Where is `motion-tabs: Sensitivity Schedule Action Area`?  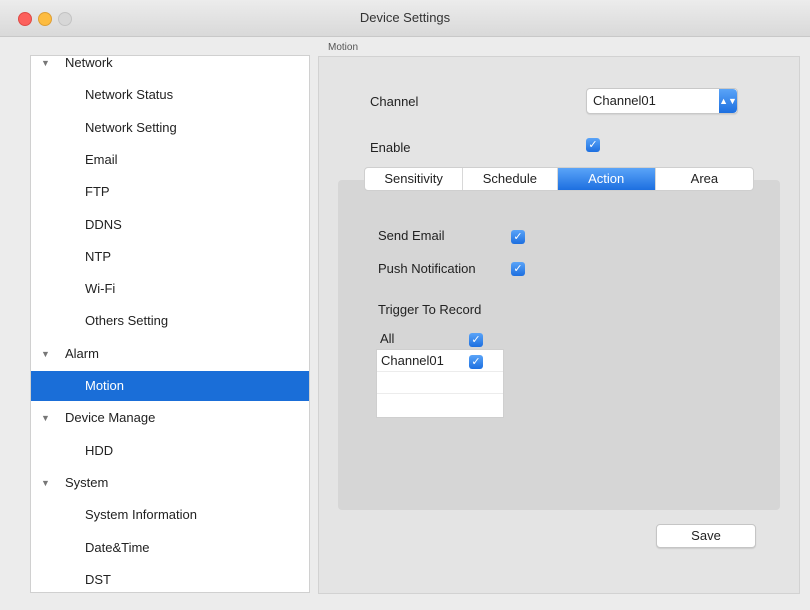
motion-tabs: Sensitivity Schedule Action Area is located at coordinates (559, 179).